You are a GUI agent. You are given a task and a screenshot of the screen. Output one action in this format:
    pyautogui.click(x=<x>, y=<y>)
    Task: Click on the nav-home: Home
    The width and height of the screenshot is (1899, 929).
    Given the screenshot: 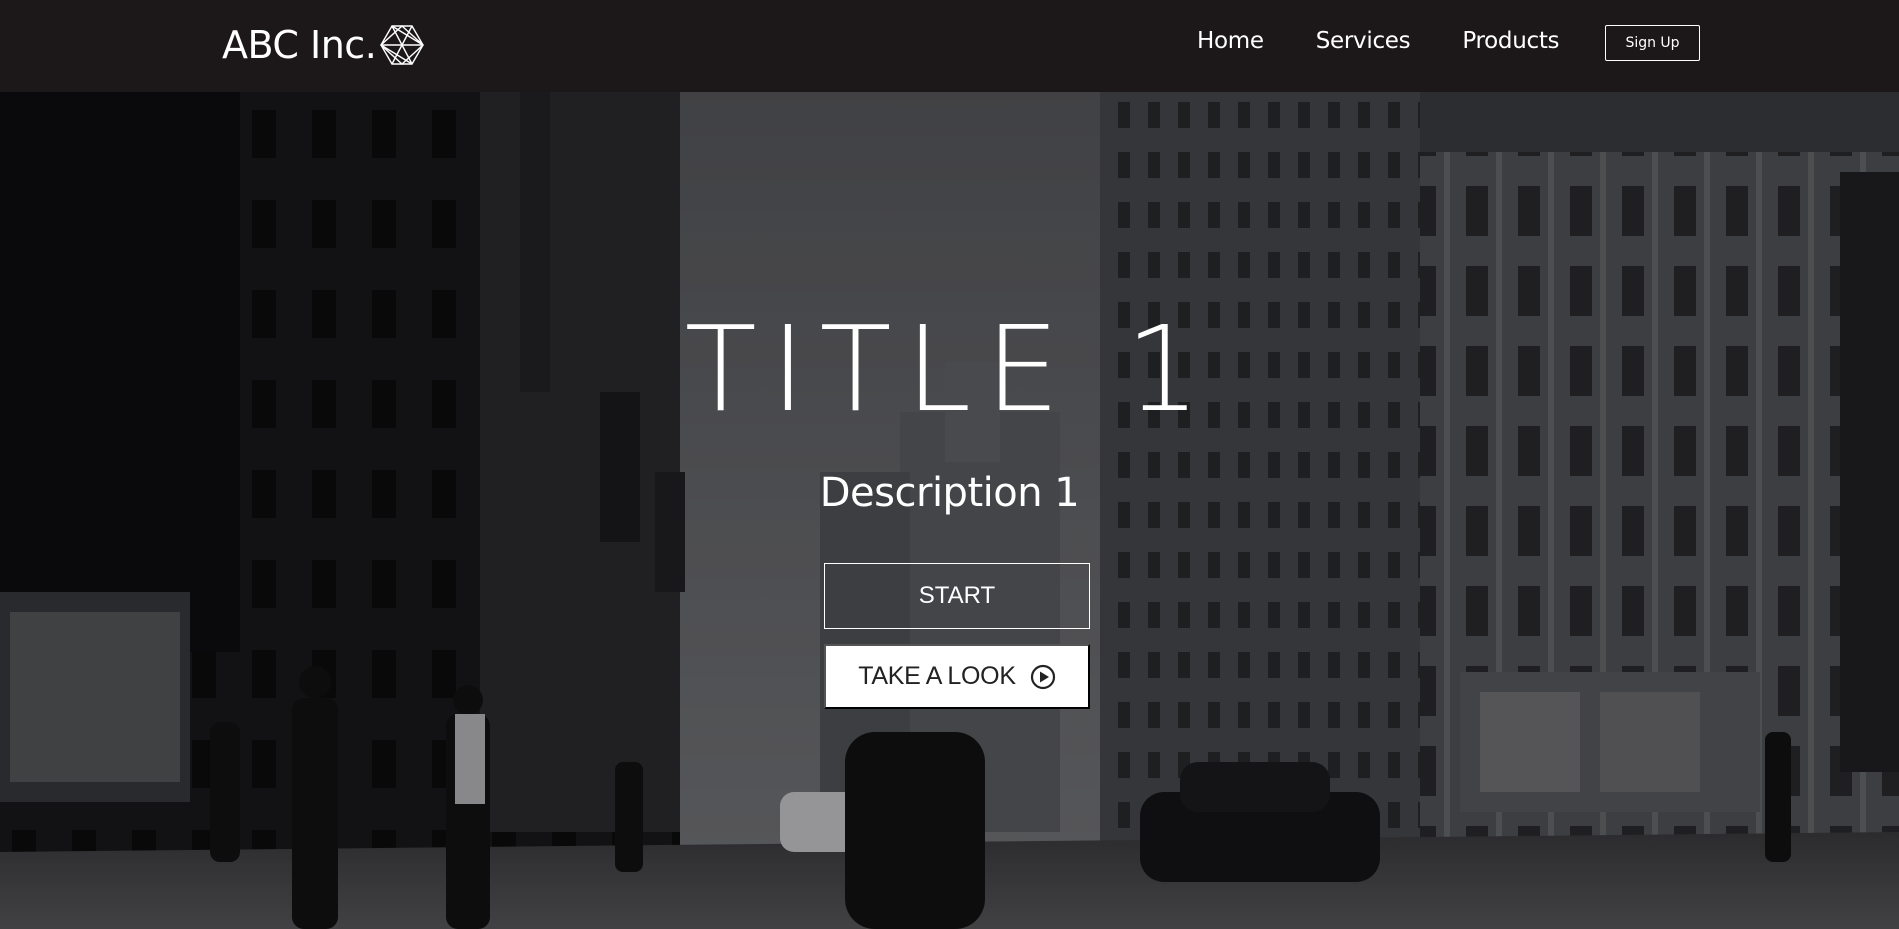 What is the action you would take?
    pyautogui.click(x=1230, y=41)
    